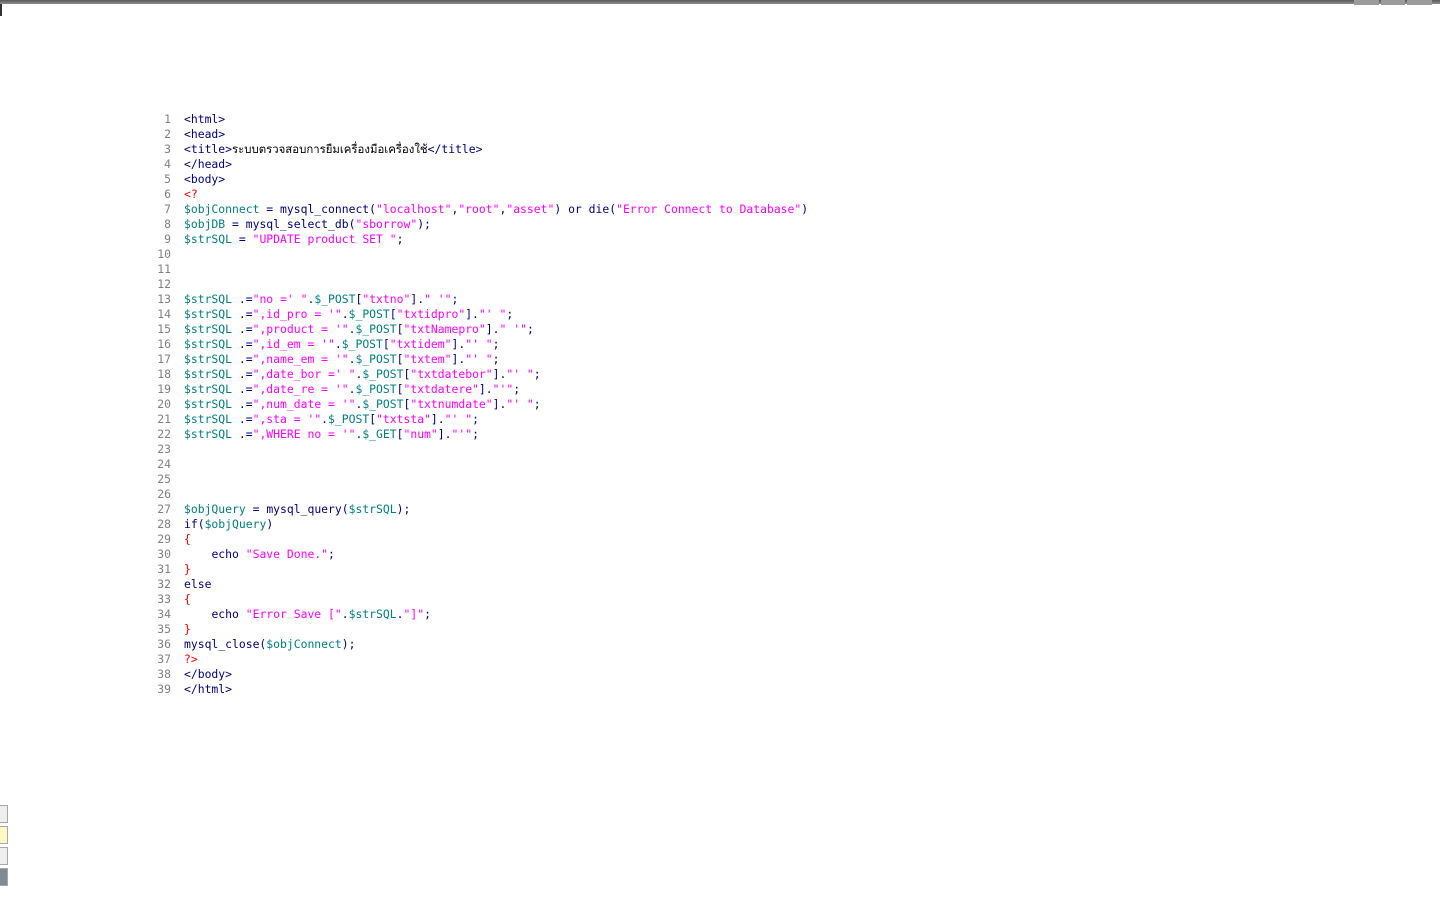 This screenshot has width=1440, height=900. I want to click on code-token: else, so click(198, 584).